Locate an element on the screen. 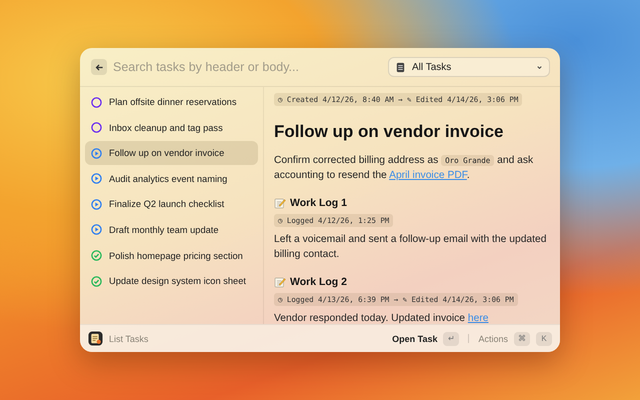 The width and height of the screenshot is (640, 400). task-item: Audit analytics event naming is located at coordinates (171, 178).